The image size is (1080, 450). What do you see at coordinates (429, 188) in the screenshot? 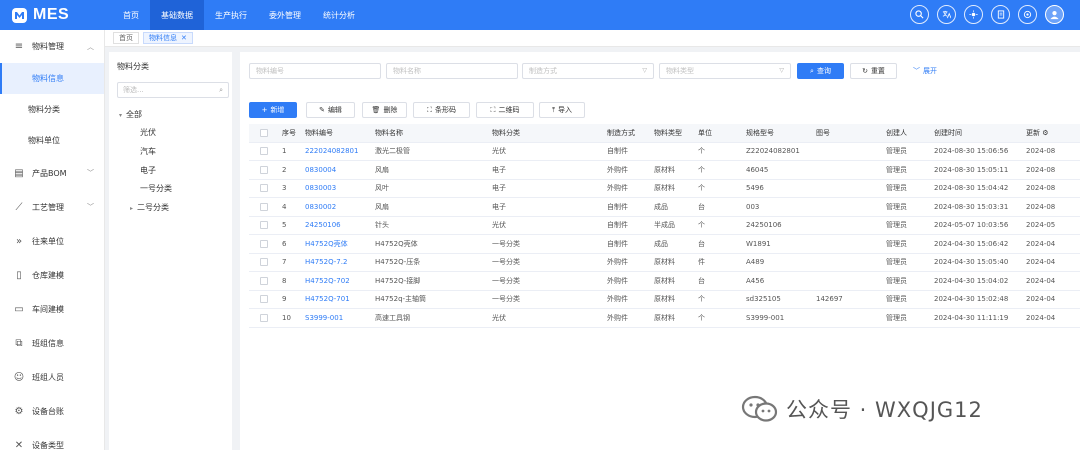
I see `table-cell: 风叶` at bounding box center [429, 188].